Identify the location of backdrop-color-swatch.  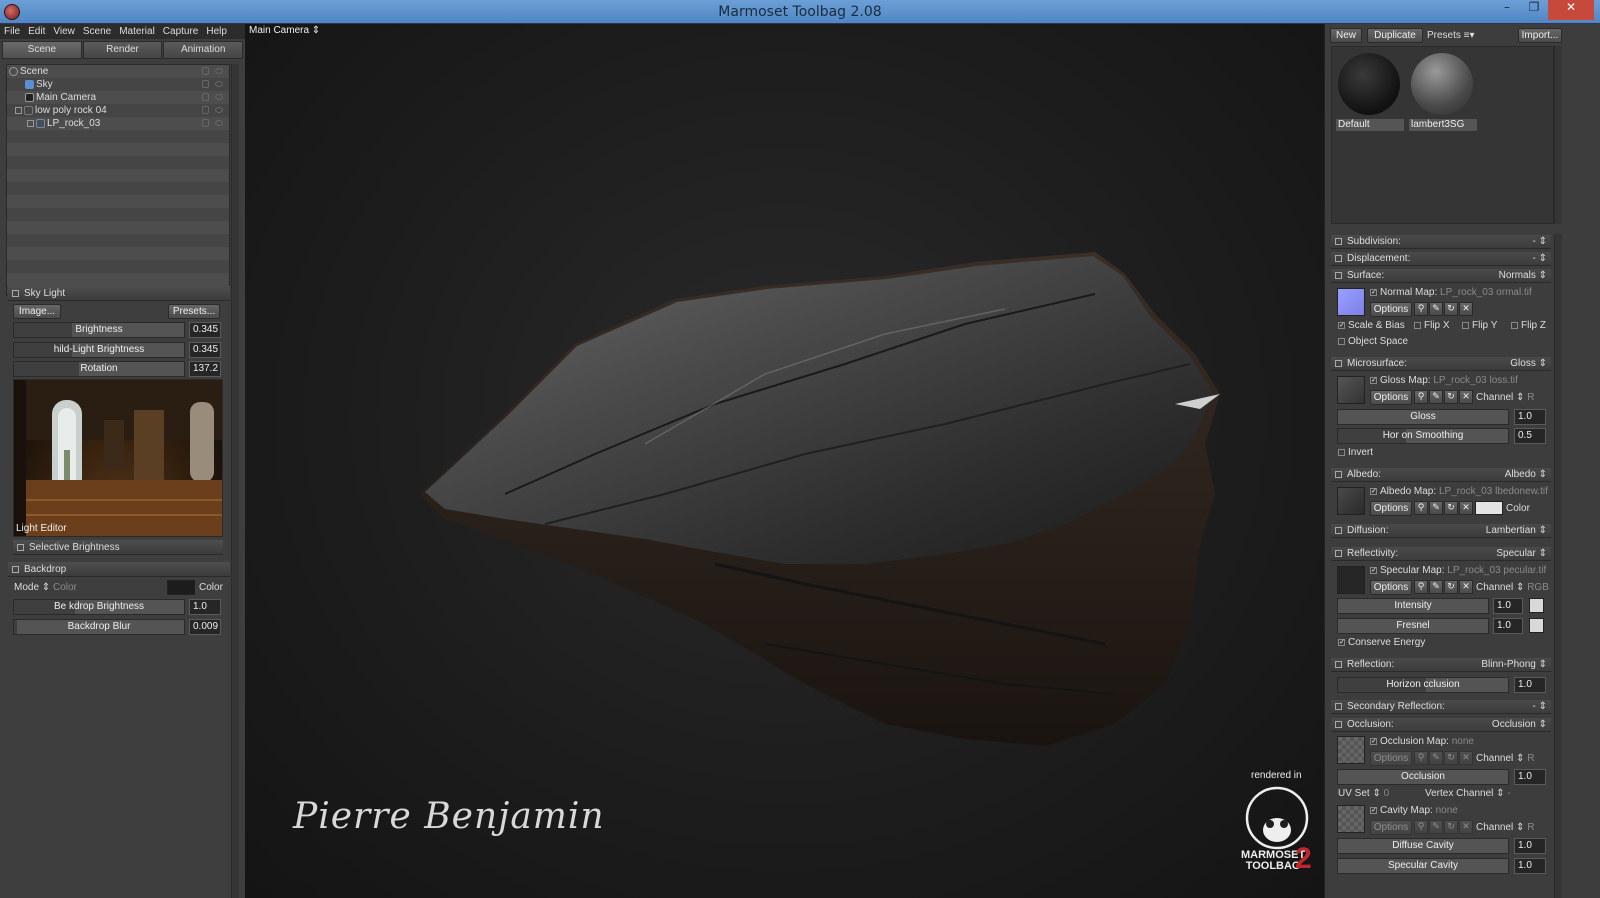
(181, 587).